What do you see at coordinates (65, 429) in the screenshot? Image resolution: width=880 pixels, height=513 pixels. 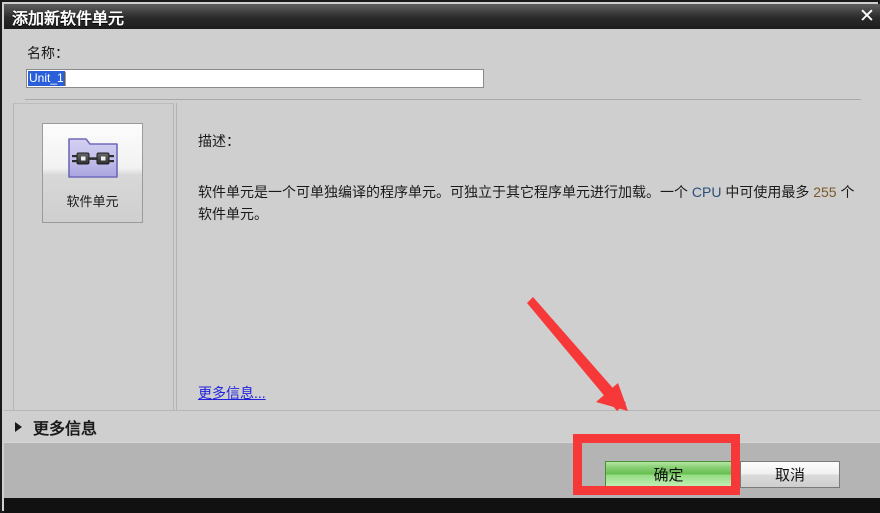 I see `more-info-expander-label: 更多信息` at bounding box center [65, 429].